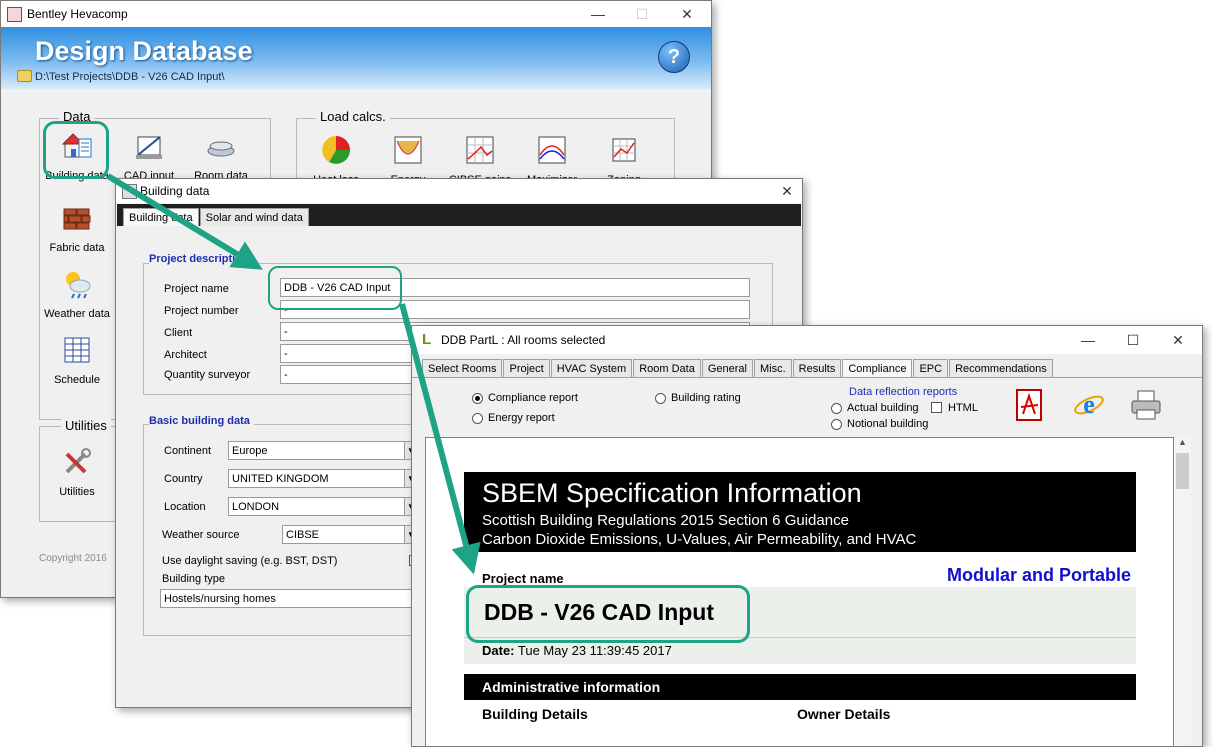  What do you see at coordinates (440, 439) in the screenshot?
I see `arrow-to-report` at bounding box center [440, 439].